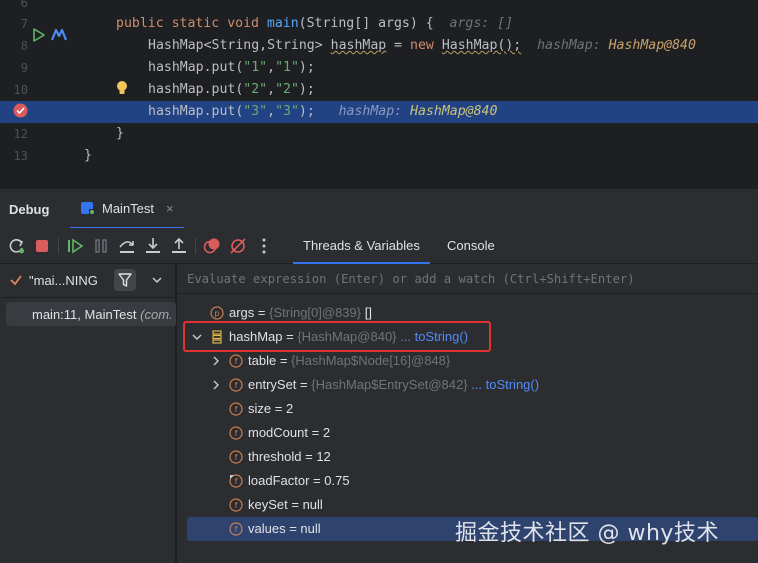 The image size is (758, 563). What do you see at coordinates (467, 361) in the screenshot?
I see `variable-row-table: f table = {HashMap$Node[16]@848}` at bounding box center [467, 361].